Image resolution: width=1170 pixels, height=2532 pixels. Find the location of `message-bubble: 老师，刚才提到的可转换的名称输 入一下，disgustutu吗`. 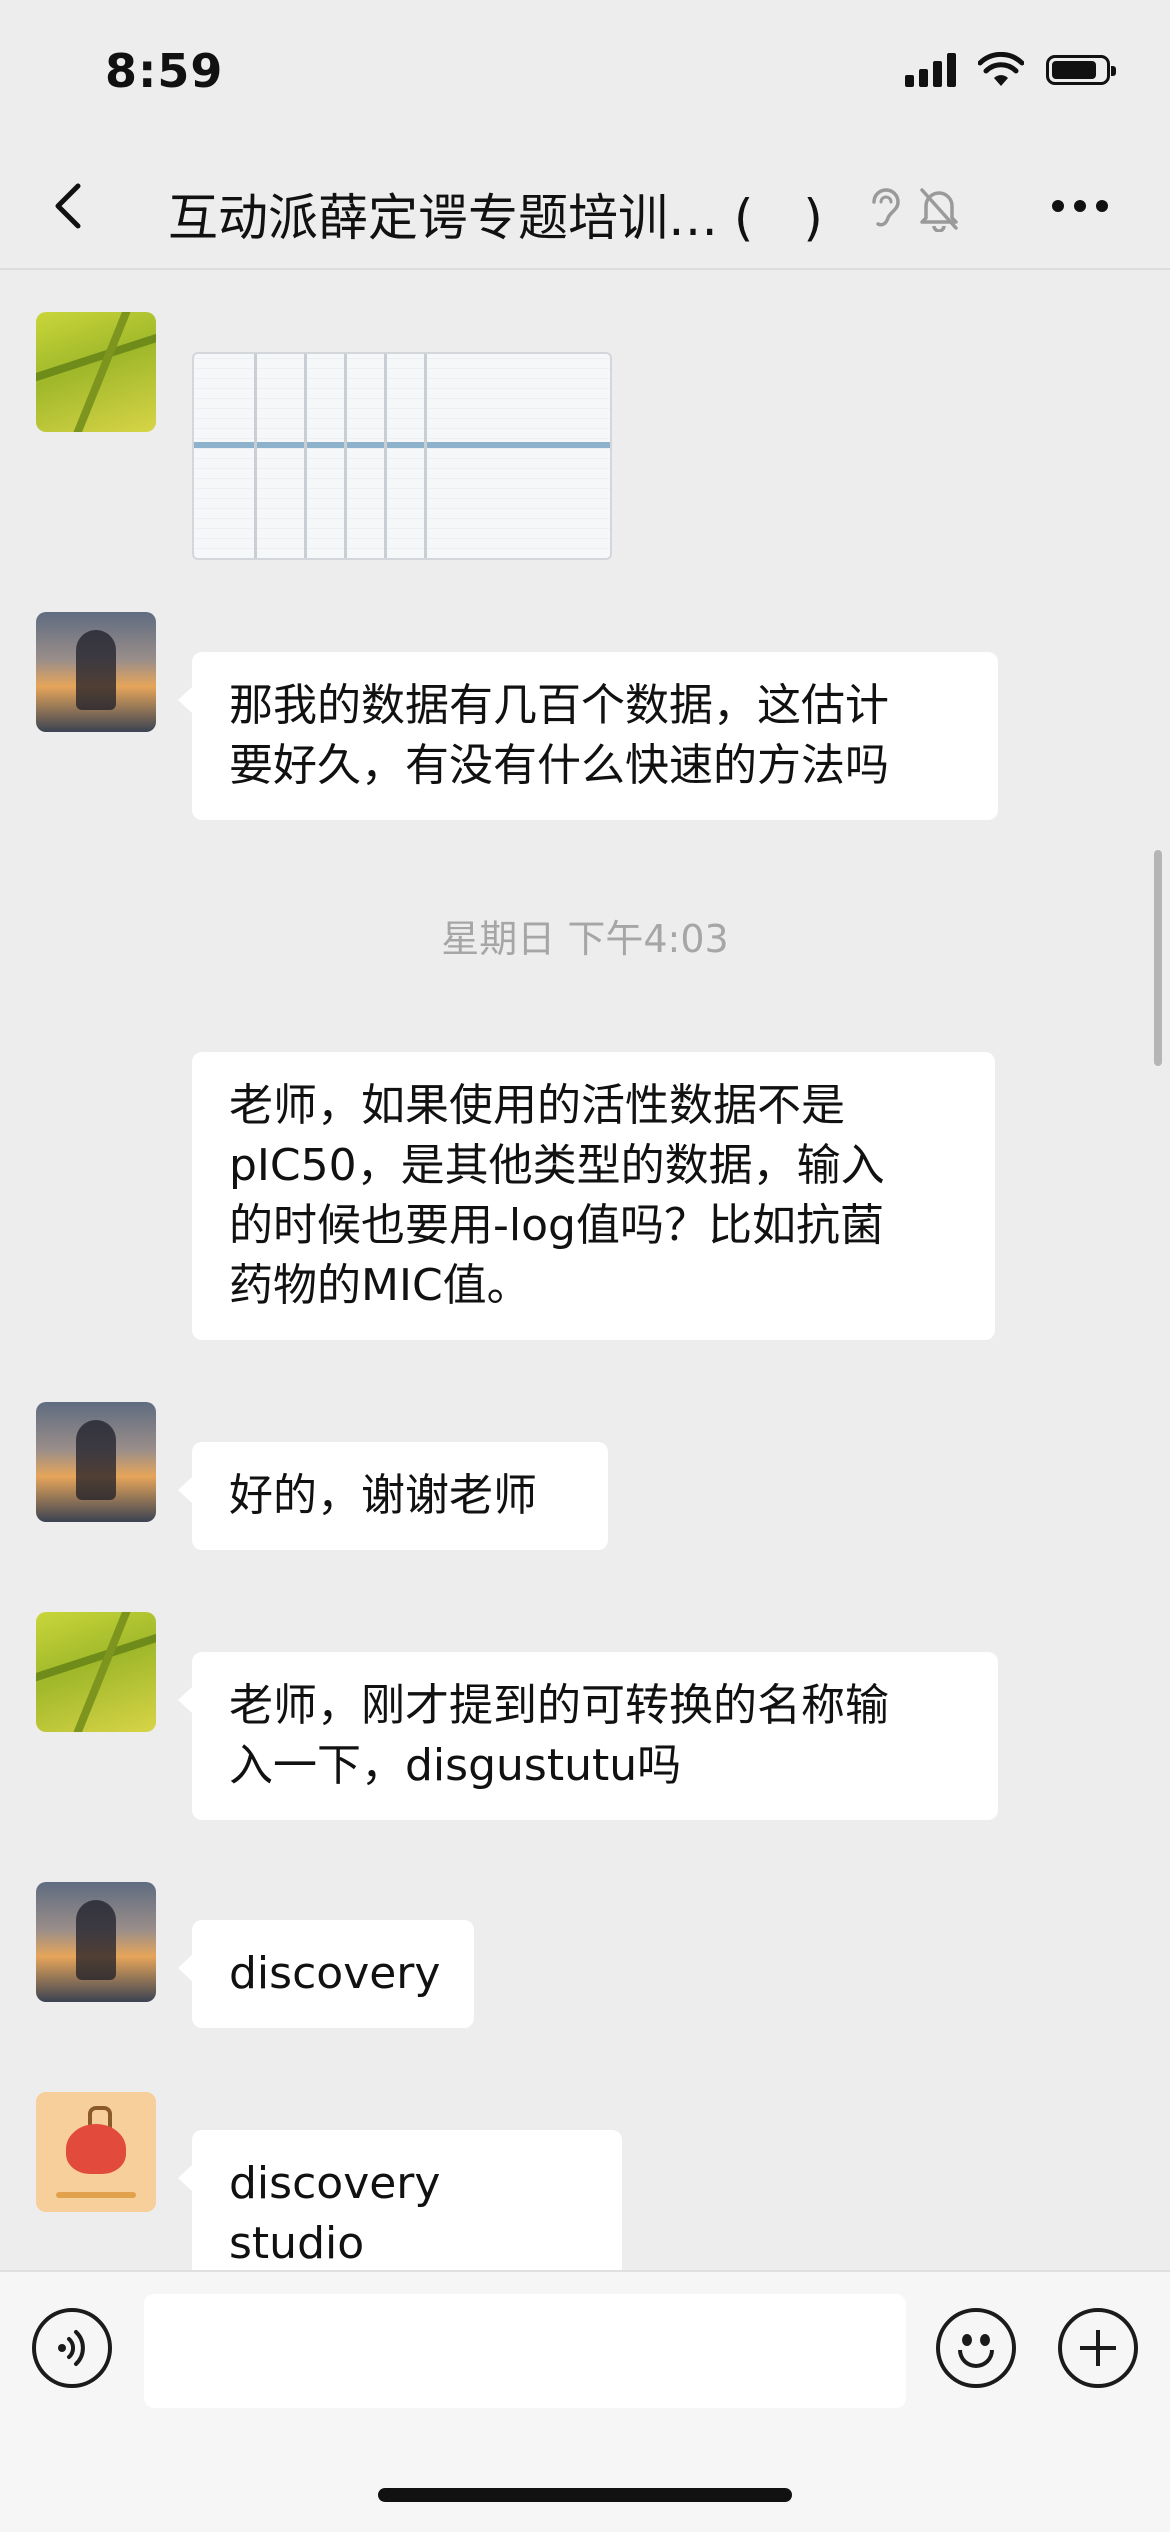

message-bubble: 老师，刚才提到的可转换的名称输 入一下，disgustutu吗 is located at coordinates (588, 1736).